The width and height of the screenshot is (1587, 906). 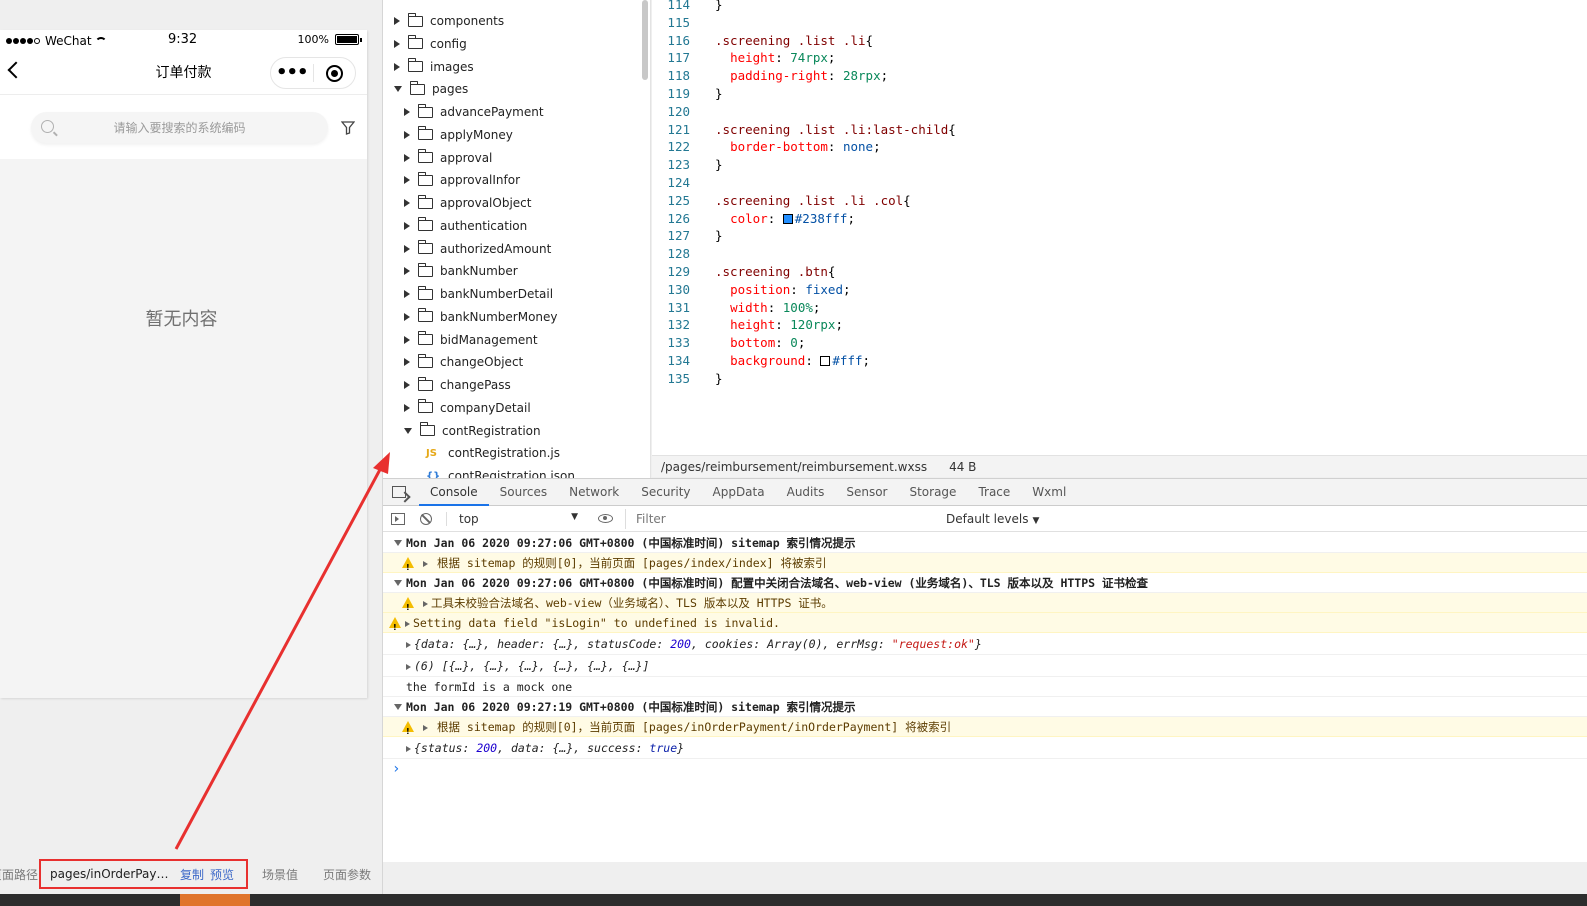 What do you see at coordinates (434, 67) in the screenshot?
I see `tree-item: images` at bounding box center [434, 67].